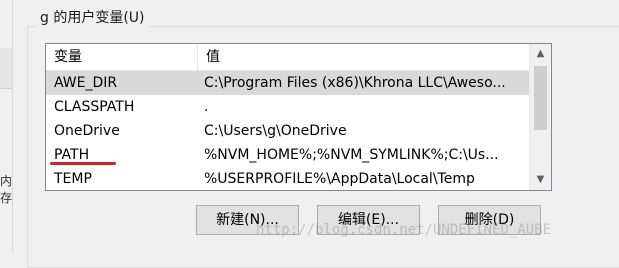 This screenshot has height=268, width=619. I want to click on vertical-scrollbar: ▲ ▼, so click(540, 117).